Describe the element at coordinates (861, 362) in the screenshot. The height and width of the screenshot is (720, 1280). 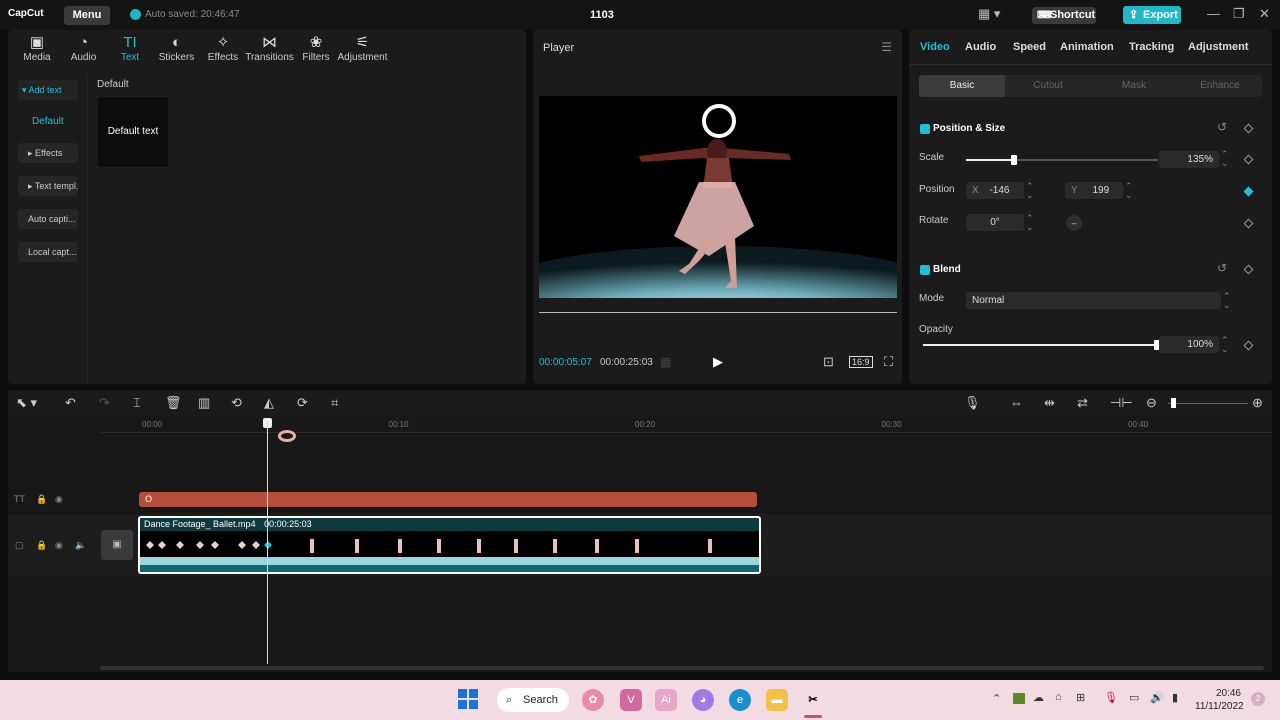
I see `aspect-ratio-button: 16:9` at that location.